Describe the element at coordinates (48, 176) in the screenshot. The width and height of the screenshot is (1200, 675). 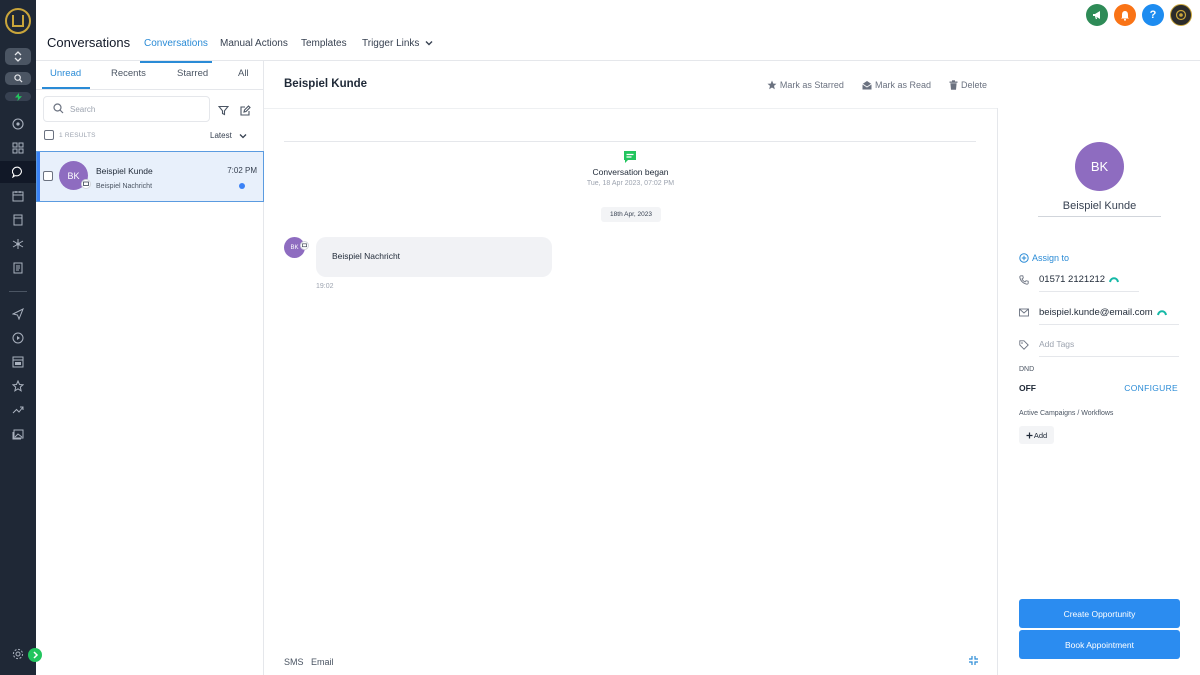
I see `conversation-checkbox` at that location.